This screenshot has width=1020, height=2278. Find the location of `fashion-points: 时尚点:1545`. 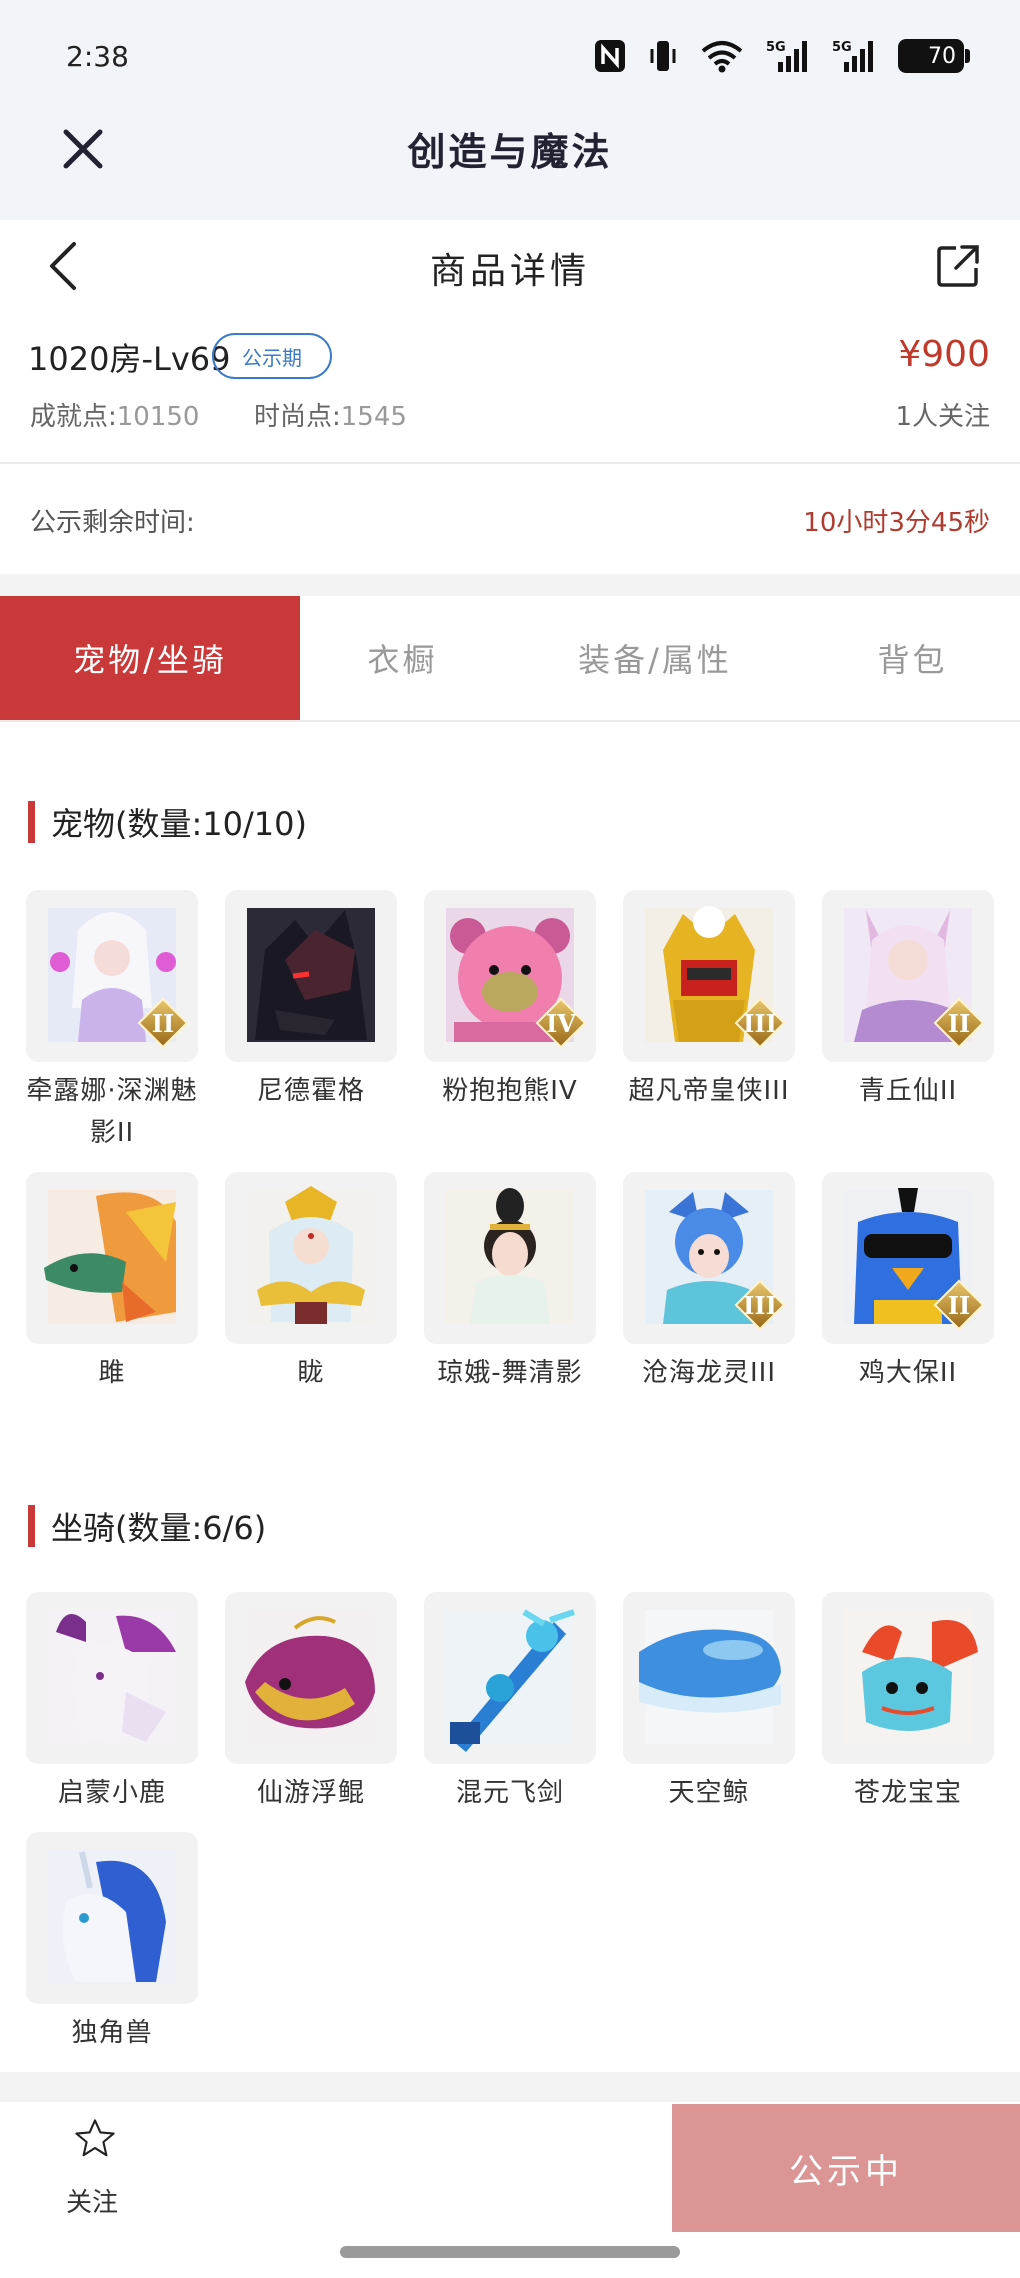

fashion-points: 时尚点:1545 is located at coordinates (330, 414).